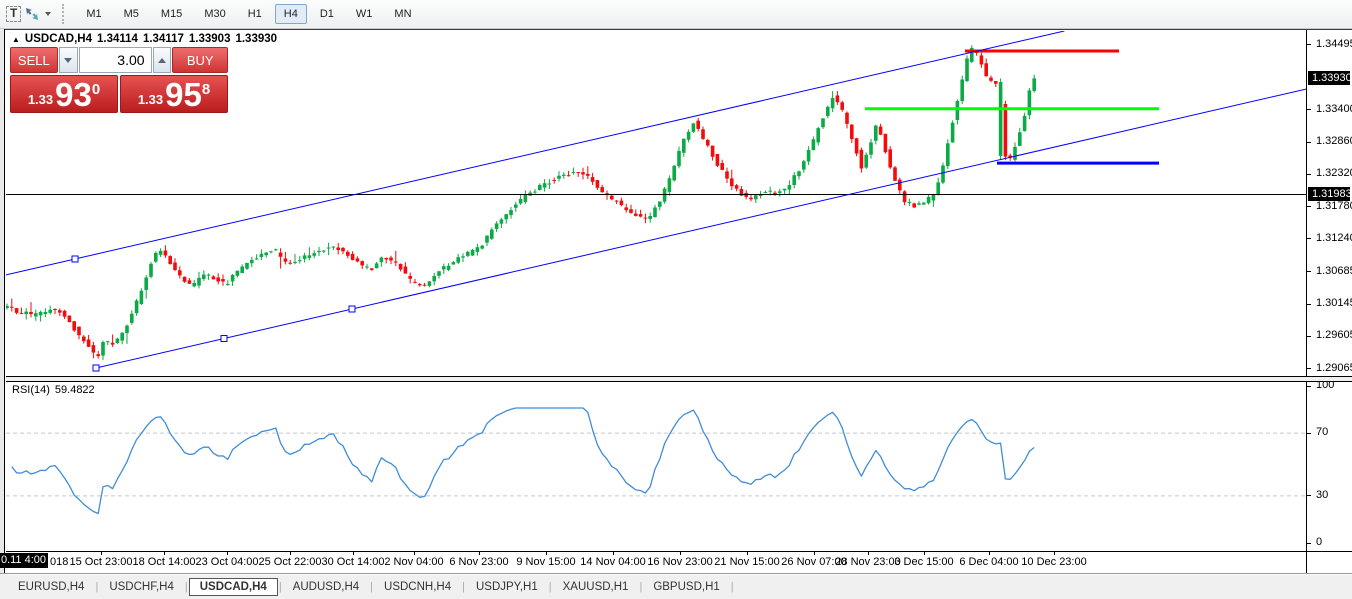  Describe the element at coordinates (290, 14) in the screenshot. I see `timeframe-button-h4: H4` at that location.